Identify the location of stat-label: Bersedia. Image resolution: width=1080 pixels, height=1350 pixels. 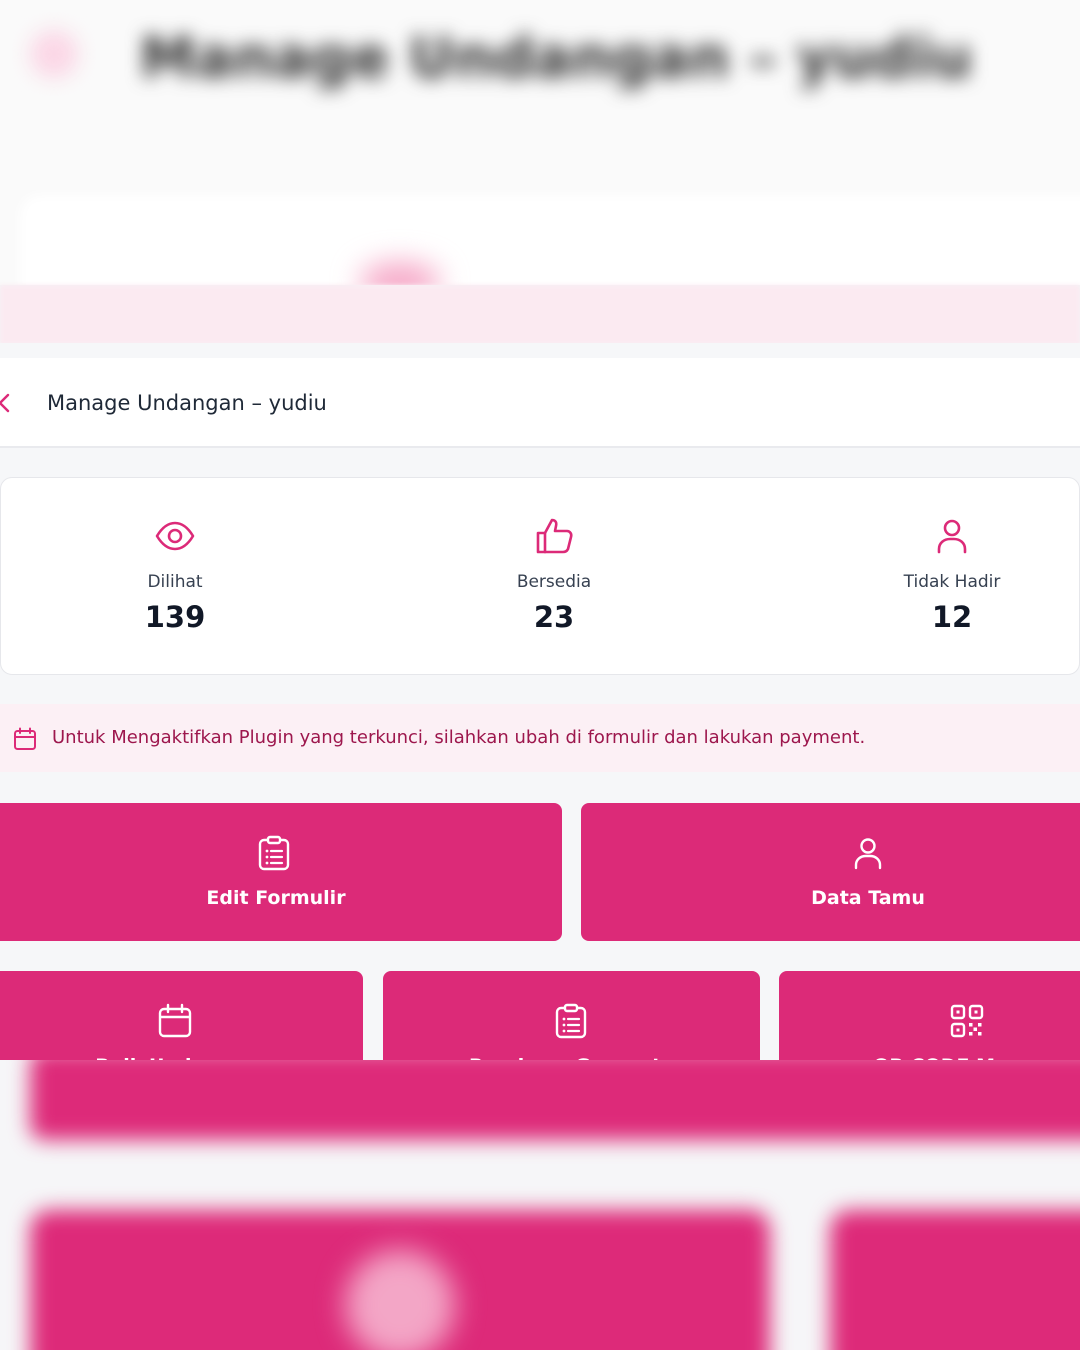
(554, 582).